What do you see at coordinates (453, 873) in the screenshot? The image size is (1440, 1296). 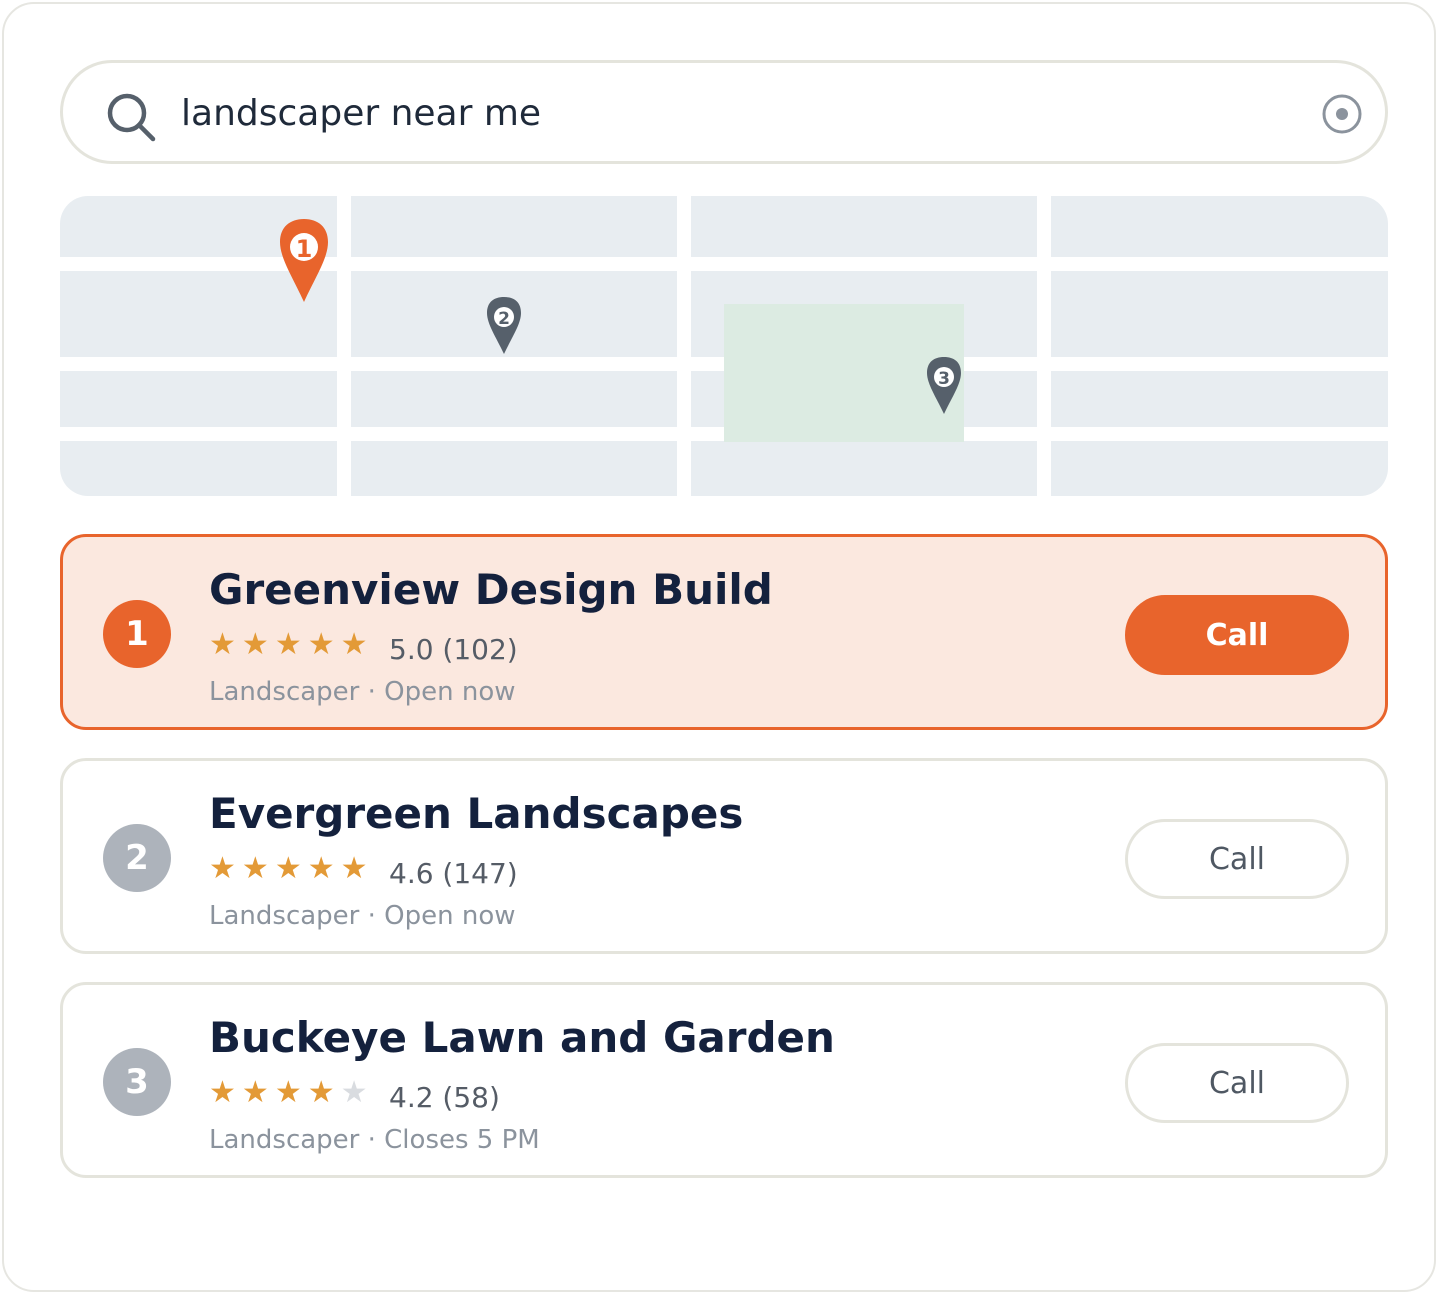 I see `rating-text: 4.6 (147)` at bounding box center [453, 873].